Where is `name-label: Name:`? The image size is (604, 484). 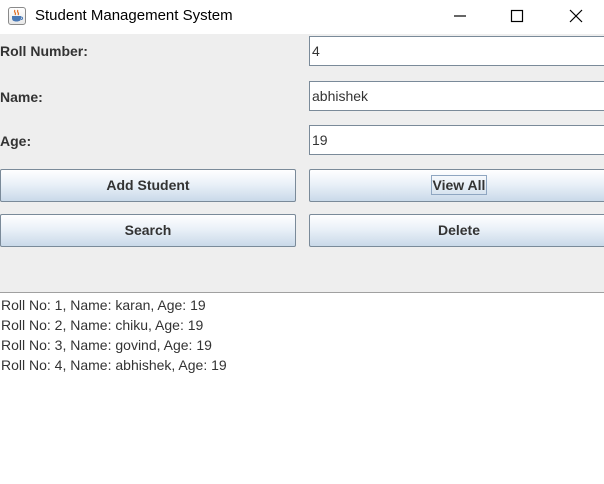 name-label: Name: is located at coordinates (21, 97).